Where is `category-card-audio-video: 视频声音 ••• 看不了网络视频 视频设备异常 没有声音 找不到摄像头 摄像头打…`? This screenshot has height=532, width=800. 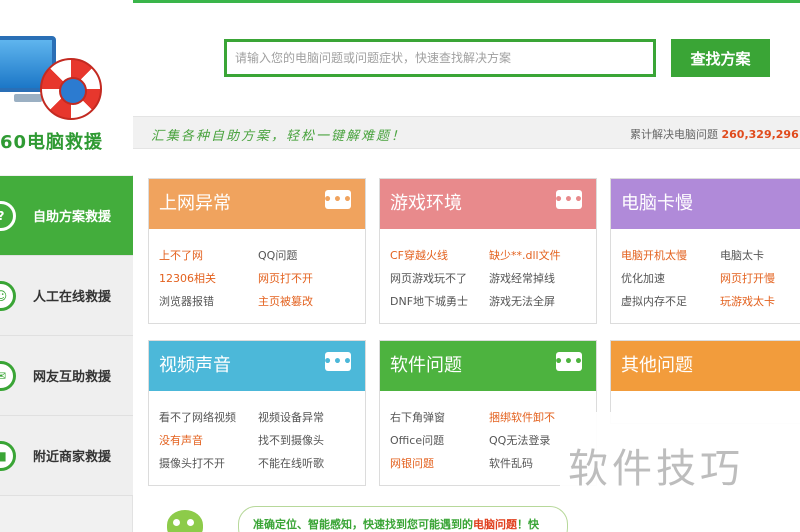
category-card-audio-video: 视频声音 ••• 看不了网络视频 视频设备异常 没有声音 找不到摄像头 摄像头打… is located at coordinates (257, 413).